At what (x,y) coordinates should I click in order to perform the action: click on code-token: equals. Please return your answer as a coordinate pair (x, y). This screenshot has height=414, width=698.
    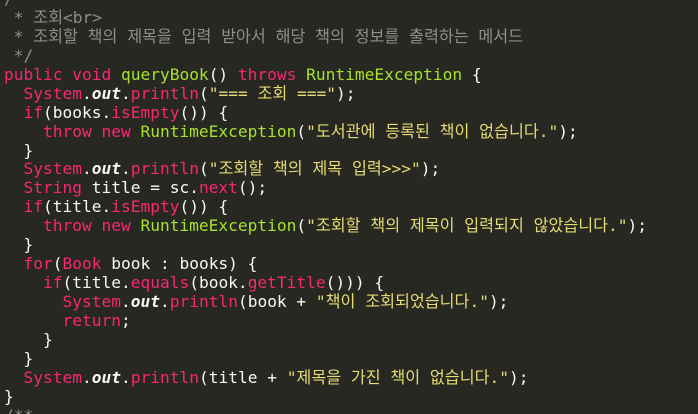
    Looking at the image, I should click on (160, 283).